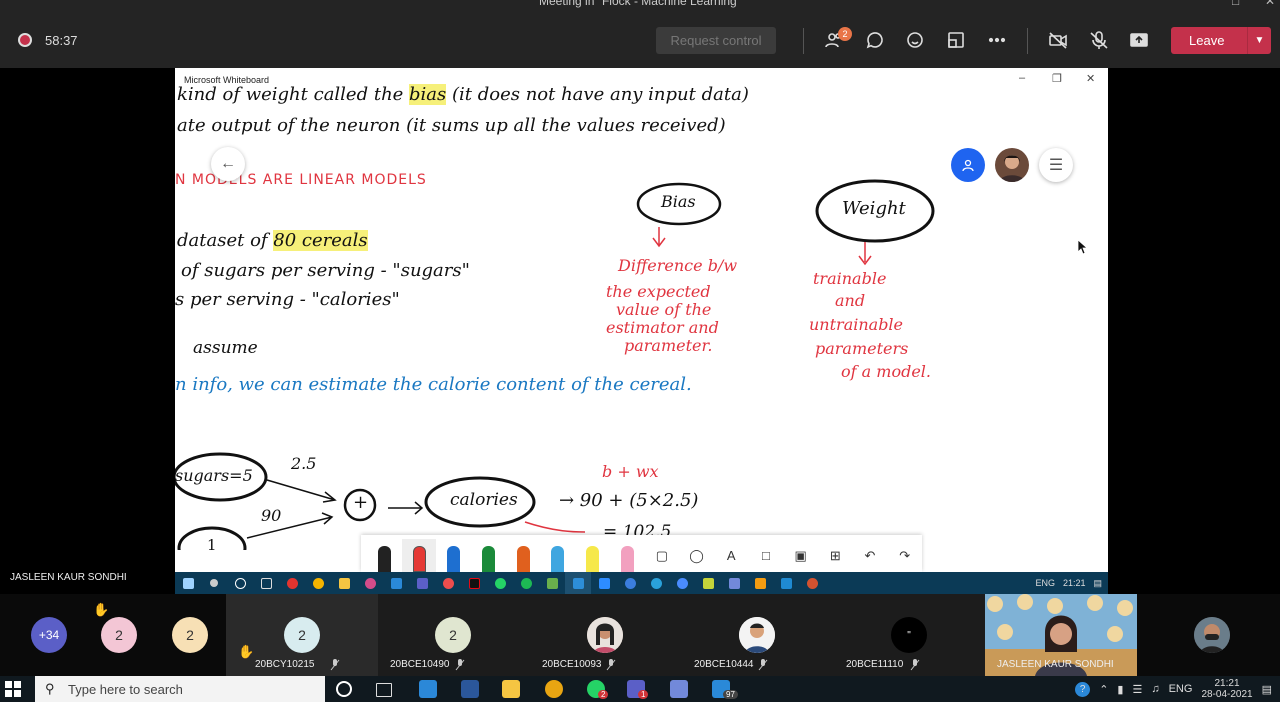 This screenshot has height=702, width=1280. I want to click on red-pen-tool, so click(419, 555).